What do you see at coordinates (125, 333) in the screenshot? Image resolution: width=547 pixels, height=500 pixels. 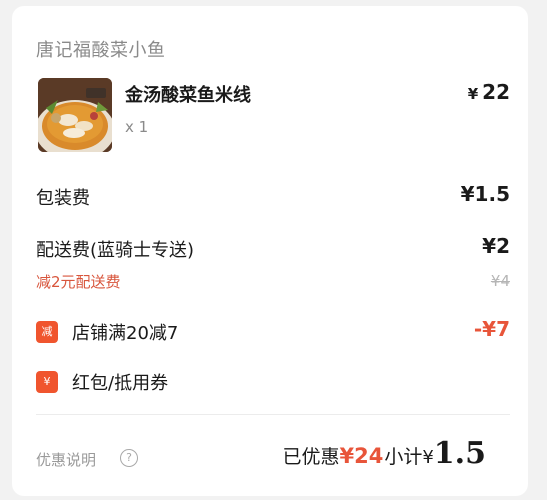 I see `store-discount-label: 店铺满20减7` at bounding box center [125, 333].